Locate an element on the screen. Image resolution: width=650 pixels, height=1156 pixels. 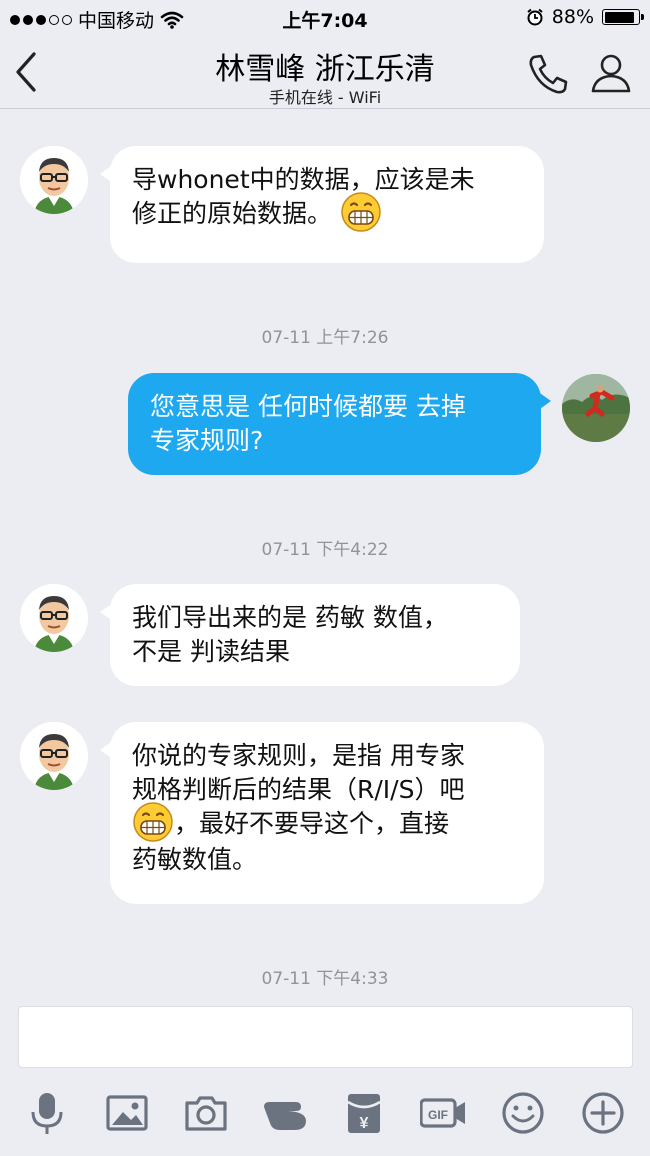
chat-header: 林雪峰 浙江乐清 手机在线 - WiFi is located at coordinates (325, 72).